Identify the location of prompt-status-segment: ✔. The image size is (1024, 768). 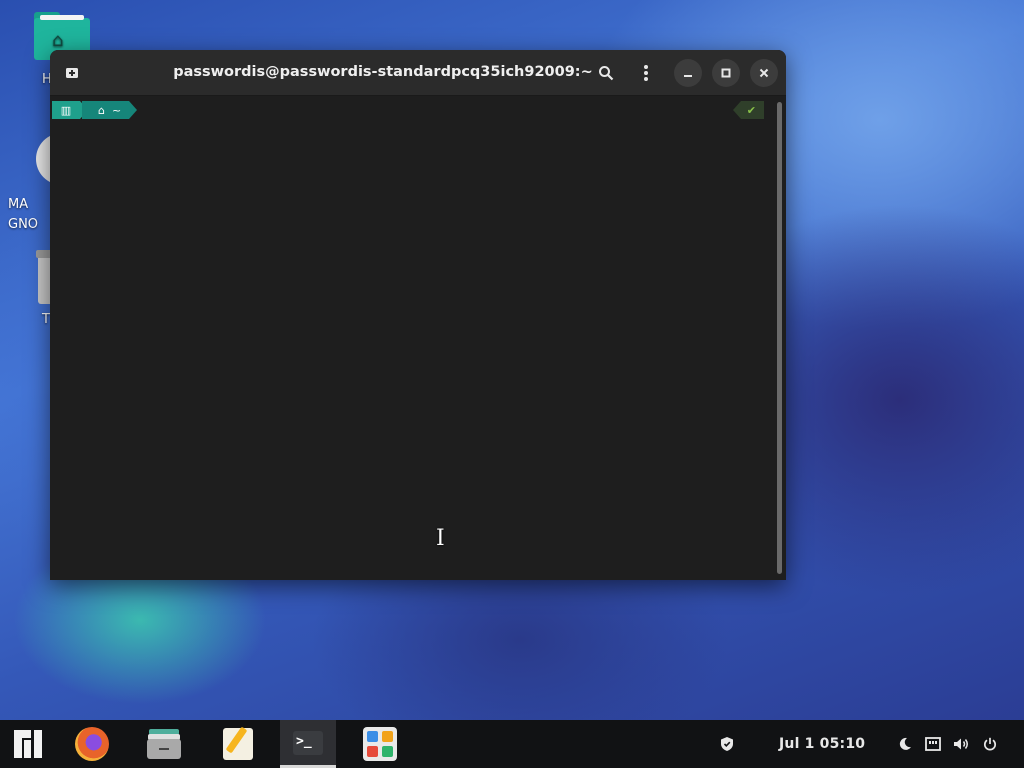
(748, 110).